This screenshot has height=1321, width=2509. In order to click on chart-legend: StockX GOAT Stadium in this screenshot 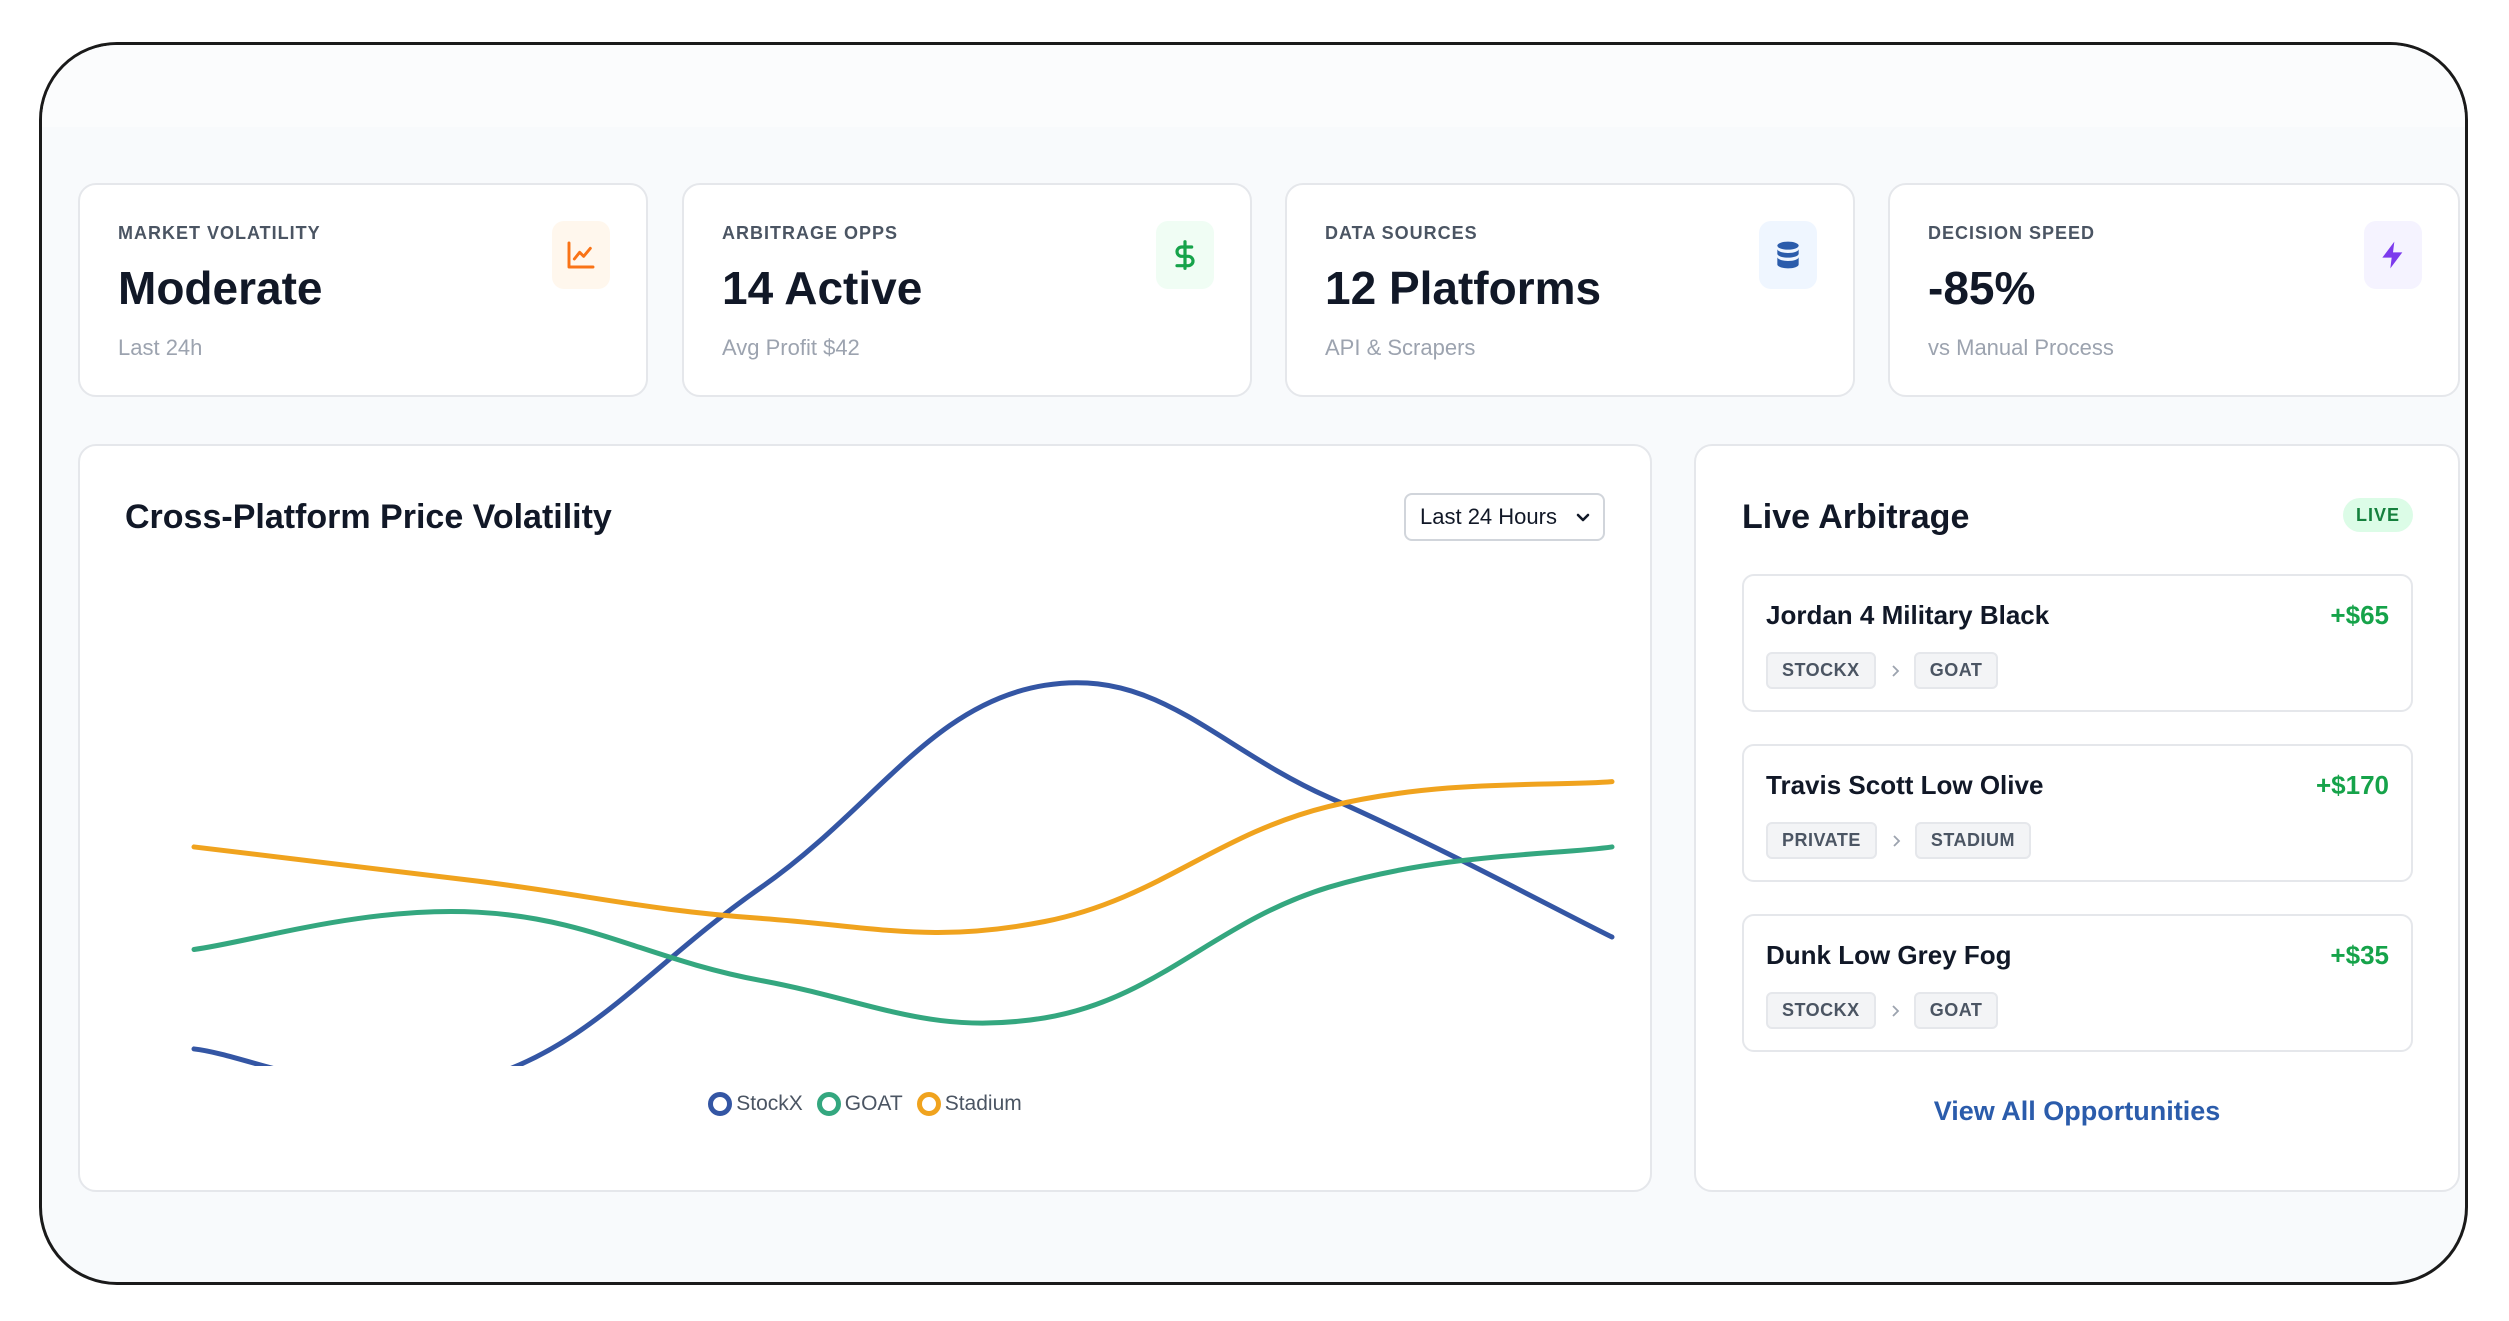, I will do `click(865, 1104)`.